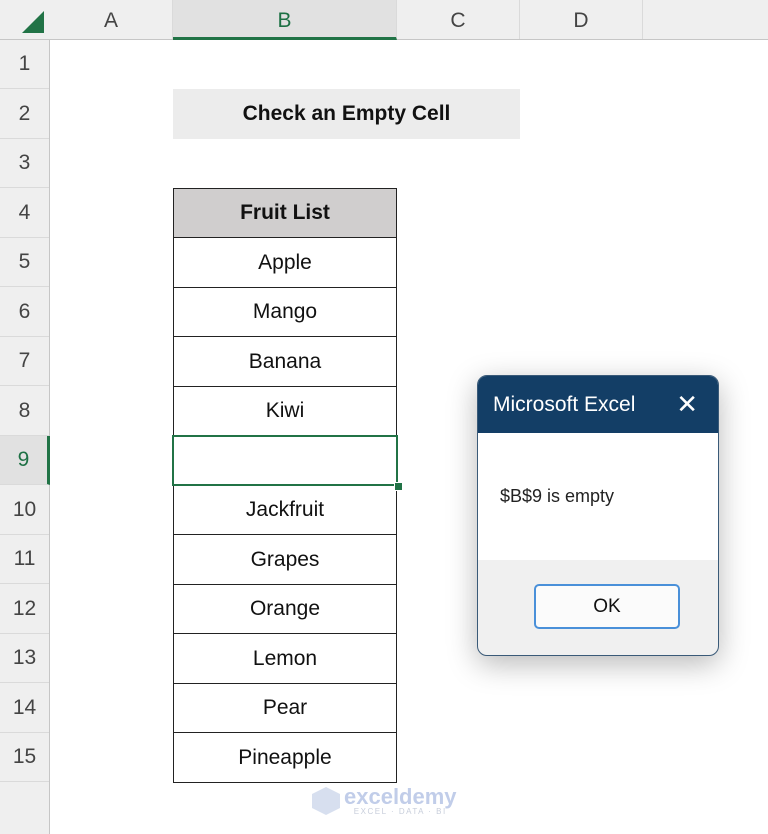 This screenshot has width=768, height=834. What do you see at coordinates (285, 609) in the screenshot?
I see `table-cell-b12: Orange` at bounding box center [285, 609].